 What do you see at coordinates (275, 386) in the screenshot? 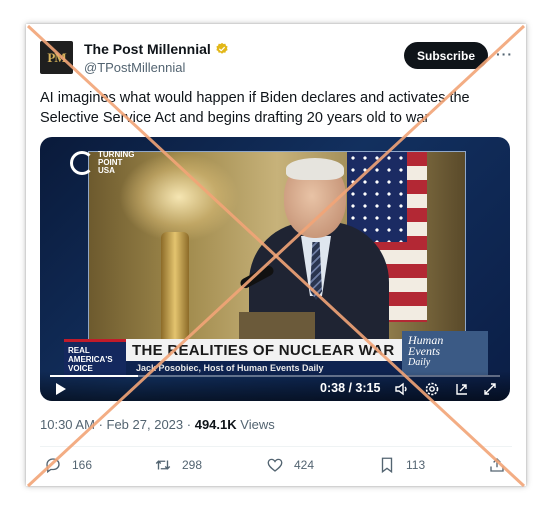
I see `video-controls: 0:38 / 3:15` at bounding box center [275, 386].